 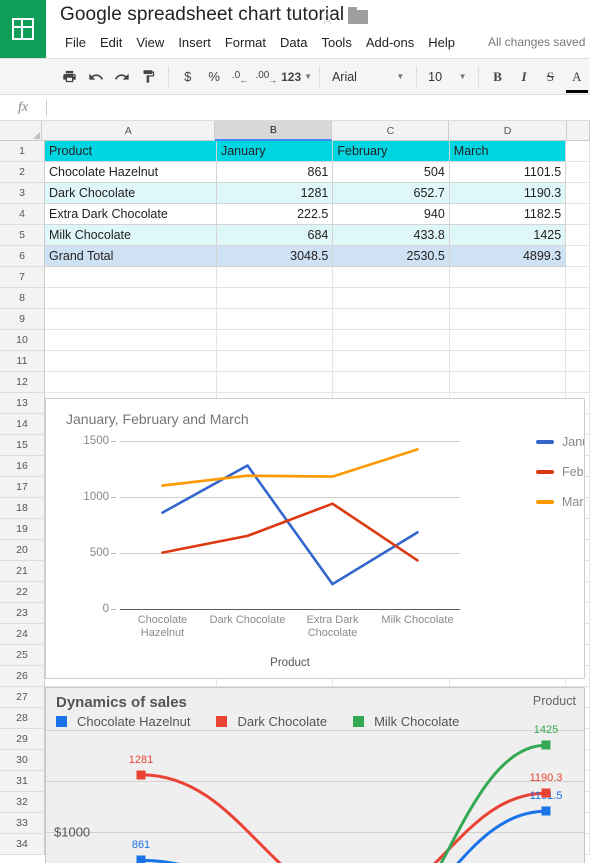 What do you see at coordinates (131, 235) in the screenshot?
I see `cell-A5: Milk Chocolate` at bounding box center [131, 235].